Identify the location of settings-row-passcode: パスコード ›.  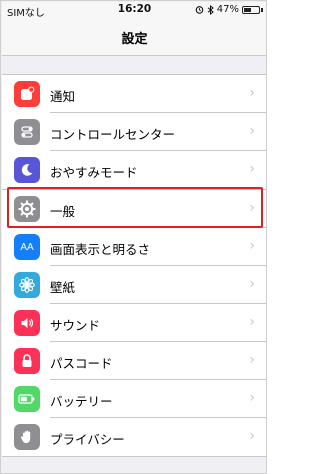
(134, 361).